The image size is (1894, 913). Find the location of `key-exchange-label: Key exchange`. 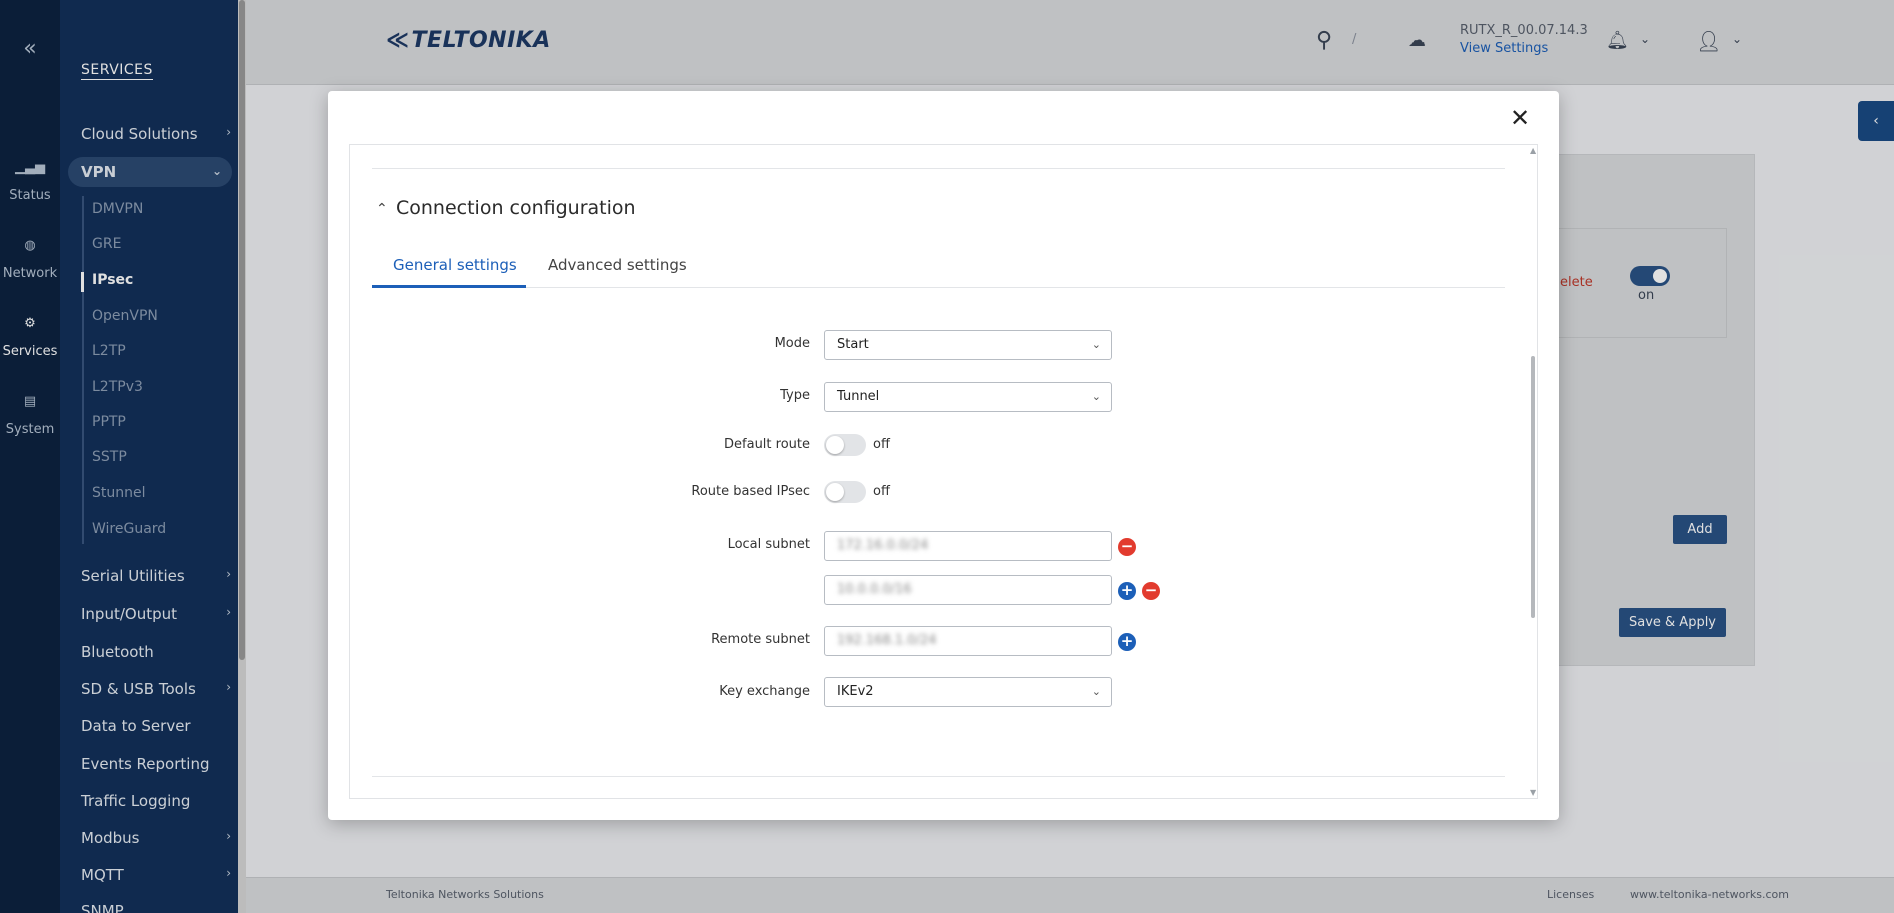

key-exchange-label: Key exchange is located at coordinates (764, 691).